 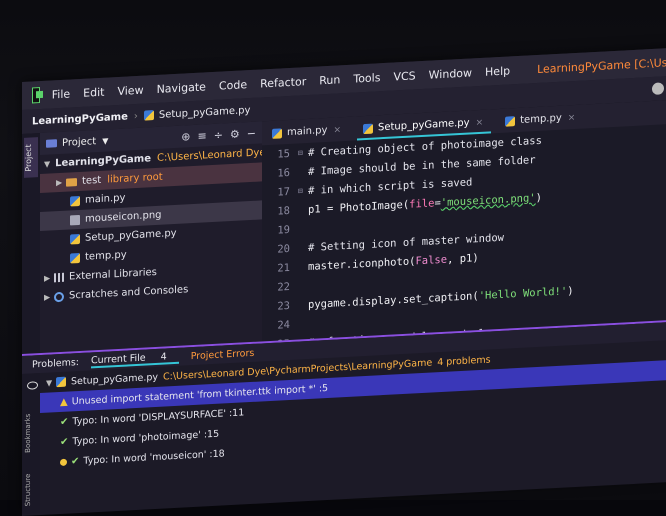 I want to click on library-root-label: library root, so click(x=135, y=178).